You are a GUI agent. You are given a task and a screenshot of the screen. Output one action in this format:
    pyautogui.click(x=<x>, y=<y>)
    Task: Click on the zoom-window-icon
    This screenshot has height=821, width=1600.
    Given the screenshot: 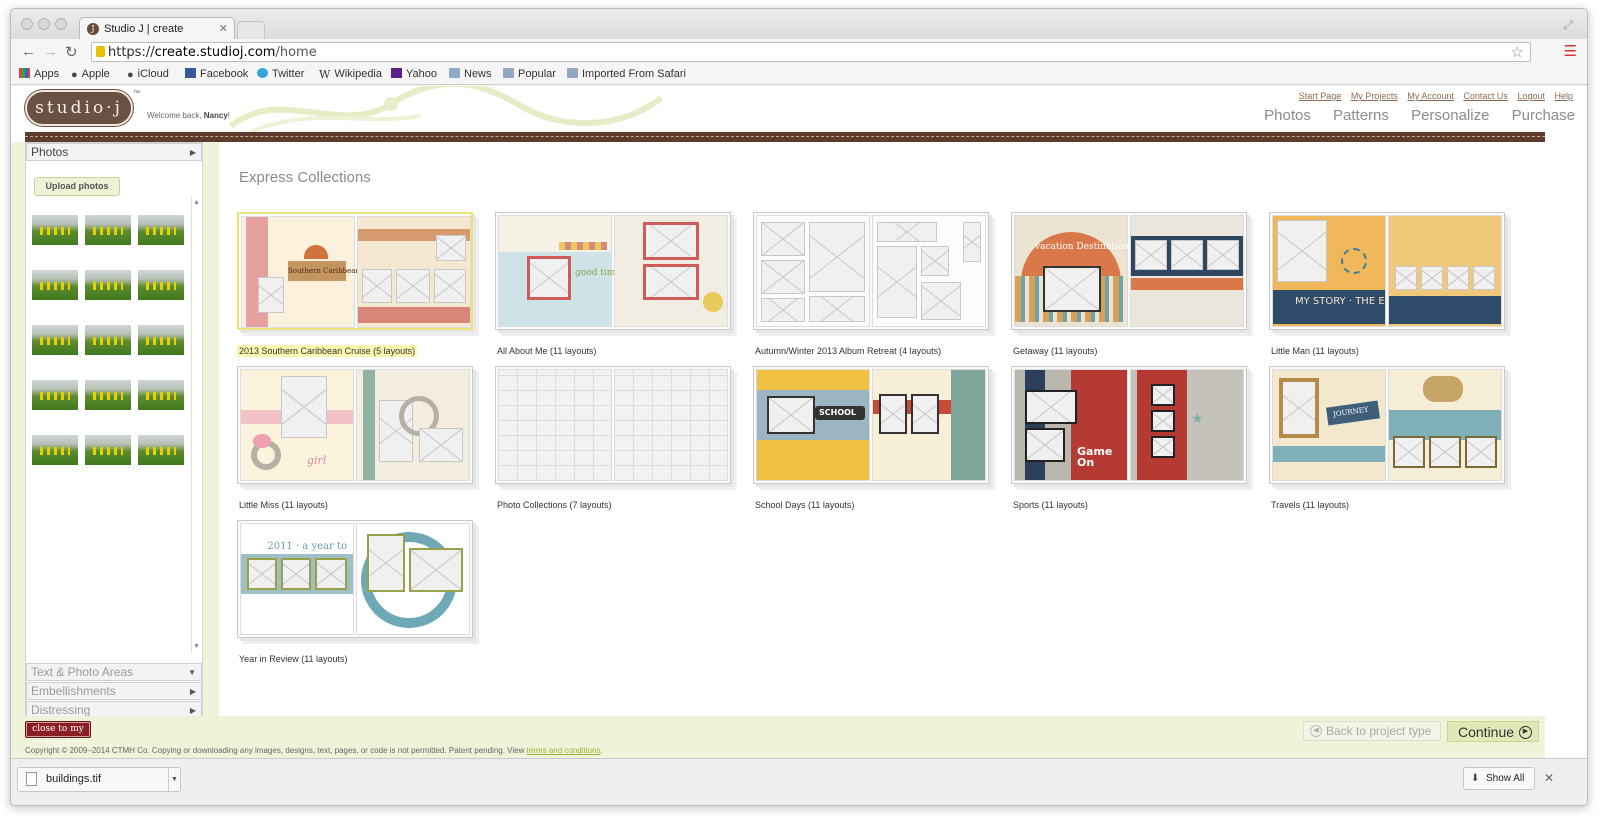 What is the action you would take?
    pyautogui.click(x=61, y=24)
    